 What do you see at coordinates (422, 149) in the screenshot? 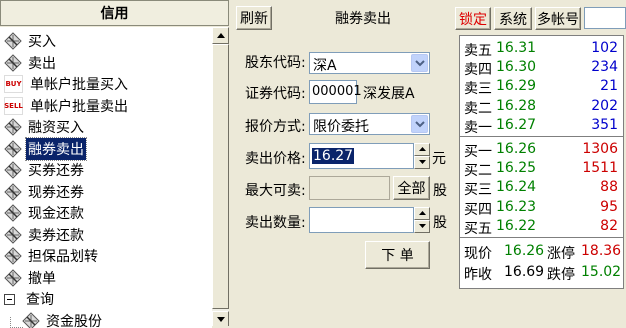
I see `price-up-button` at bounding box center [422, 149].